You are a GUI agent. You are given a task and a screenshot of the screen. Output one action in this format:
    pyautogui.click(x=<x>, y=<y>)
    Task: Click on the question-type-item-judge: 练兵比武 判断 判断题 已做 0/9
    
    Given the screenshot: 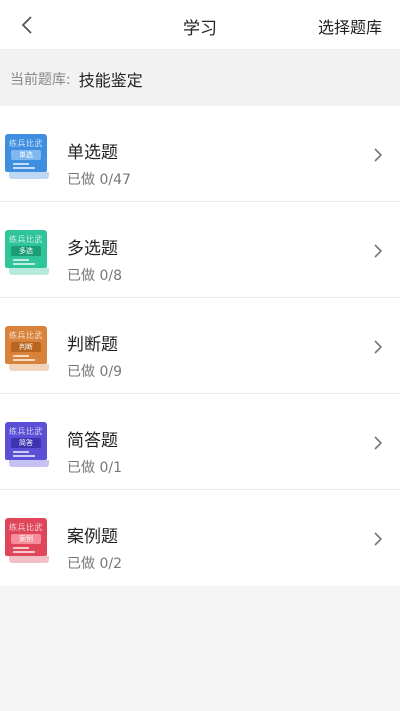 What is the action you would take?
    pyautogui.click(x=200, y=346)
    